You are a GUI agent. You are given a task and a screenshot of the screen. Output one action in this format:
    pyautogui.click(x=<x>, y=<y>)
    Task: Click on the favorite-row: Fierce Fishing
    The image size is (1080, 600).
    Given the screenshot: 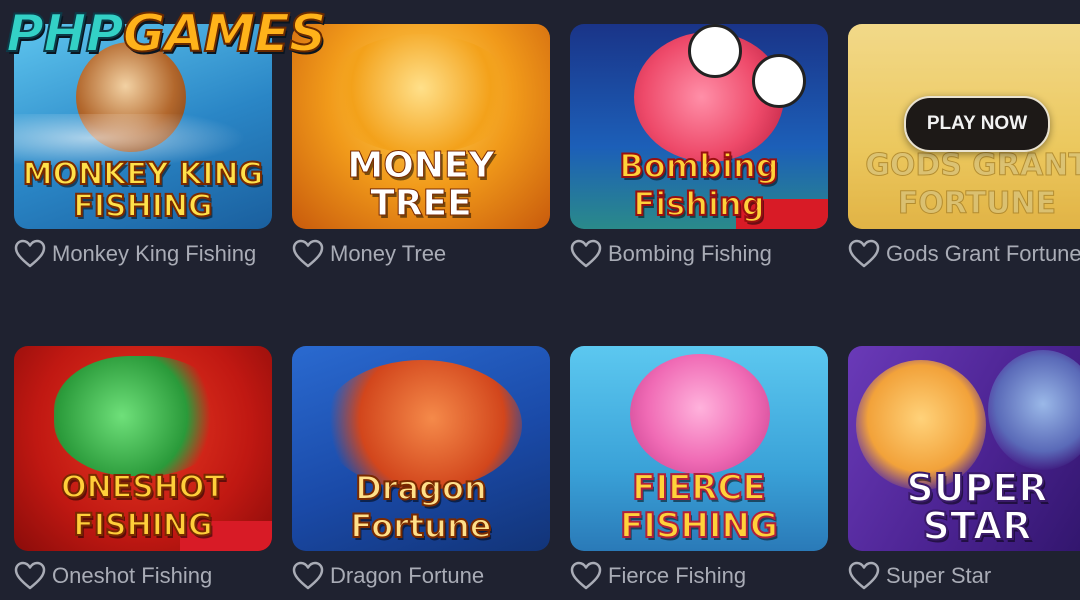 What is the action you would take?
    pyautogui.click(x=658, y=576)
    